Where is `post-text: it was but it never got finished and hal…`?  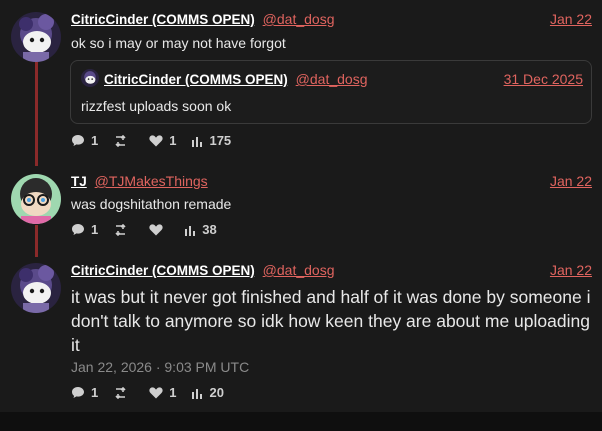
post-text: it was but it never got finished and hal… is located at coordinates (331, 321).